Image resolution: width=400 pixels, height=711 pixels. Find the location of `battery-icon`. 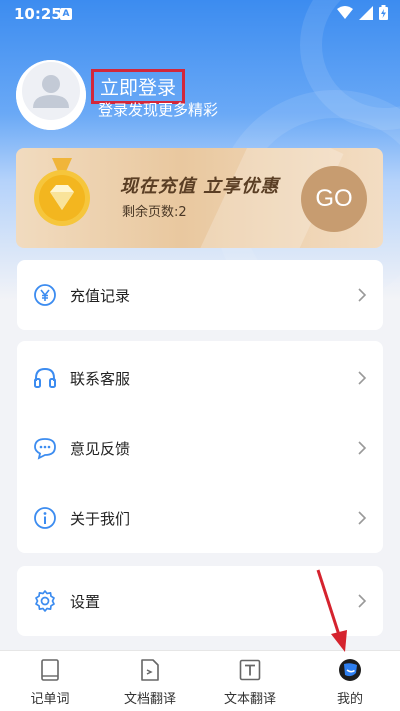

battery-icon is located at coordinates (383, 12).